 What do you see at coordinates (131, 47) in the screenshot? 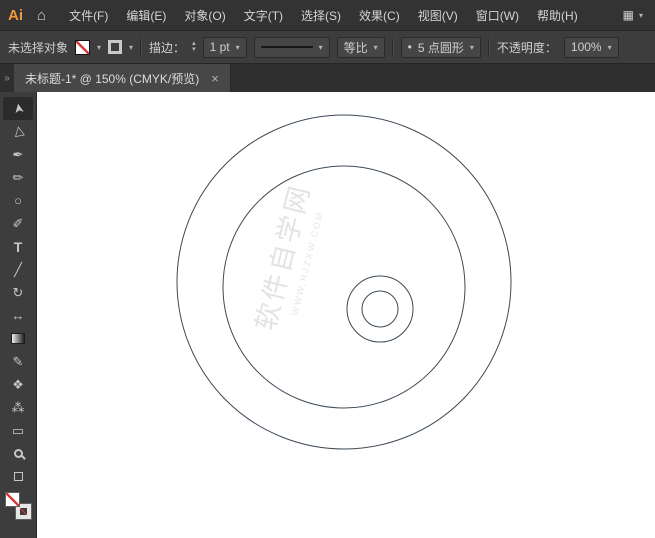
I see `stroke-chevron-down-icon: ▾` at bounding box center [131, 47].